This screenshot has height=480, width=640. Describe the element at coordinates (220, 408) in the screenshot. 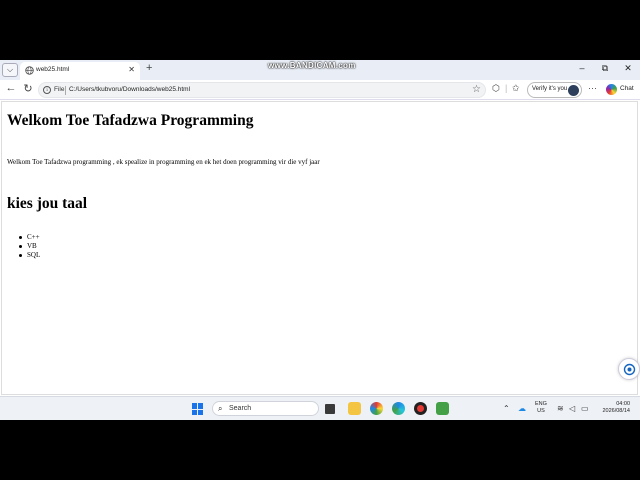

I see `search-icon: ⌕` at that location.